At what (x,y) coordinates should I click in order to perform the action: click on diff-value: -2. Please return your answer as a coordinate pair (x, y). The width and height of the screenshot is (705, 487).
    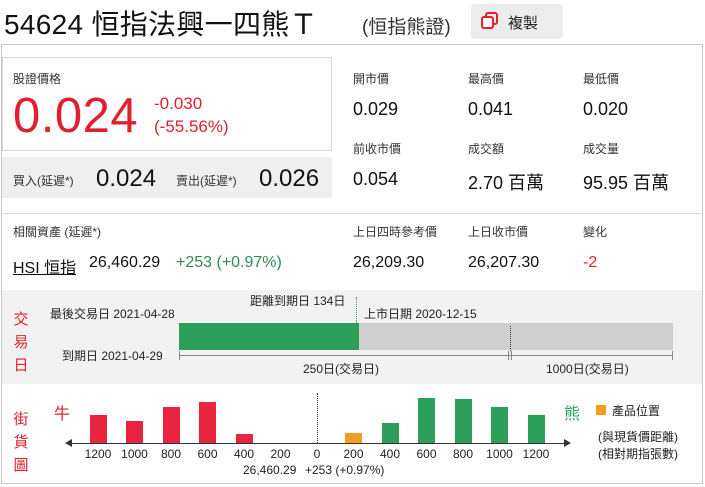
    Looking at the image, I should click on (590, 262).